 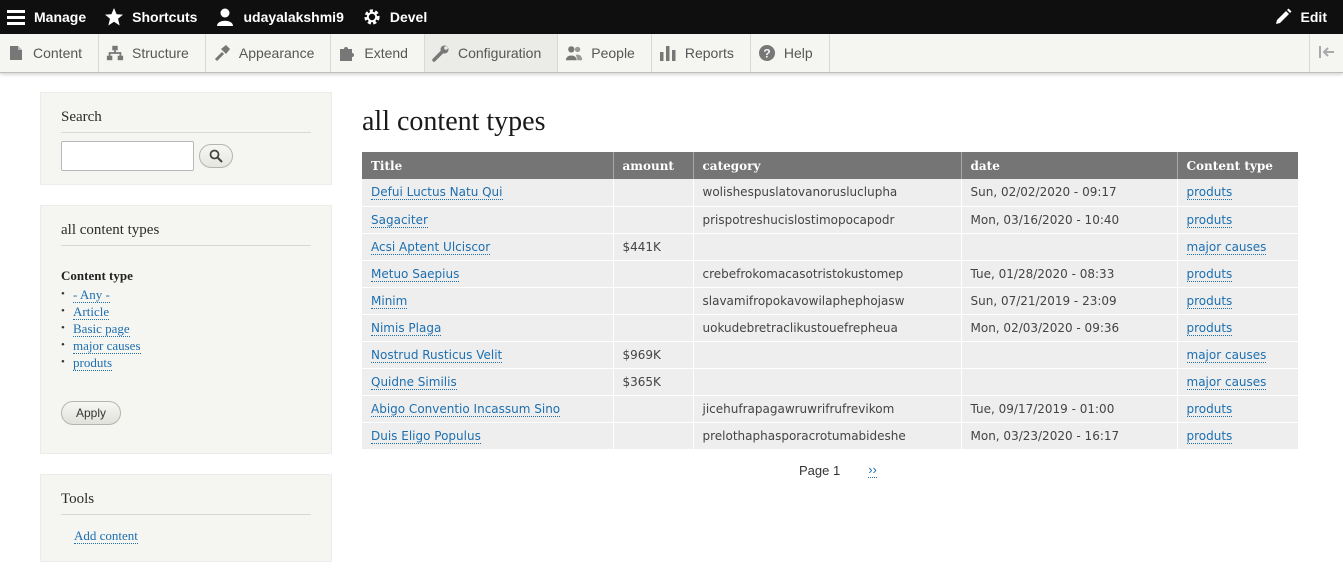 What do you see at coordinates (222, 53) in the screenshot?
I see `brush-icon` at bounding box center [222, 53].